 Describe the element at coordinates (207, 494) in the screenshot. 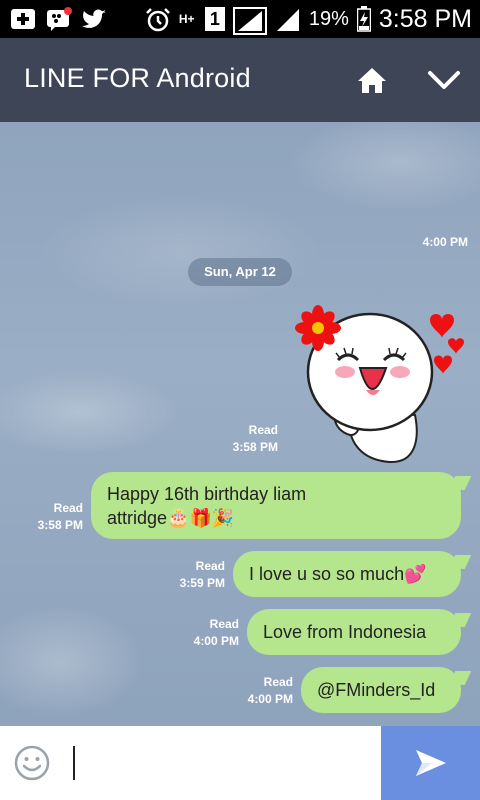

I see `message-text: Happy 16th birthday liam` at that location.